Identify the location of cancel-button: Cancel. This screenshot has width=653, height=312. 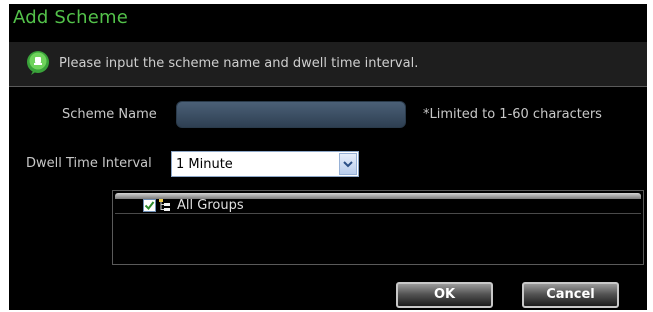
(570, 295).